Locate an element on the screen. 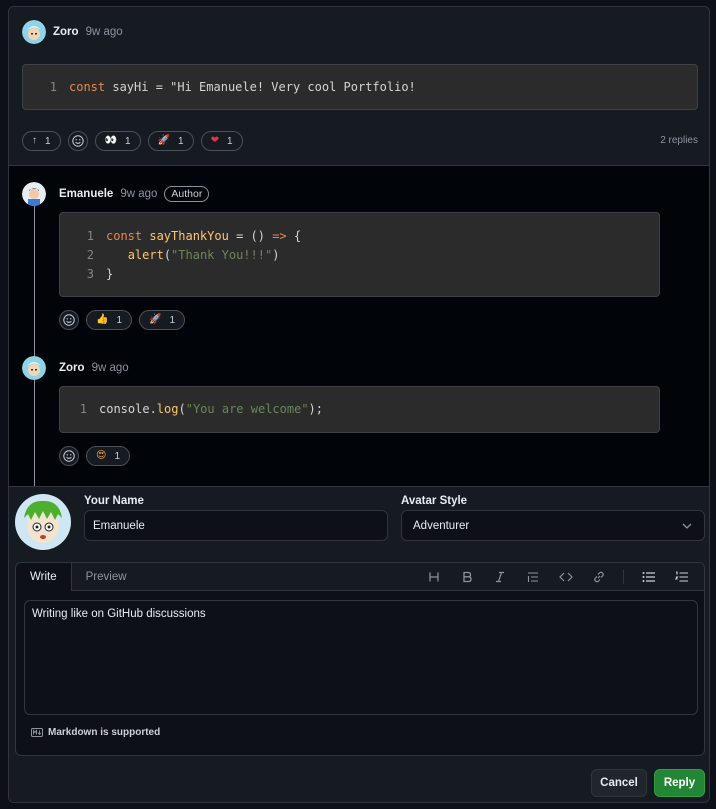 This screenshot has height=809, width=716. comment-textarea: Writing like on GitHub discussions is located at coordinates (361, 657).